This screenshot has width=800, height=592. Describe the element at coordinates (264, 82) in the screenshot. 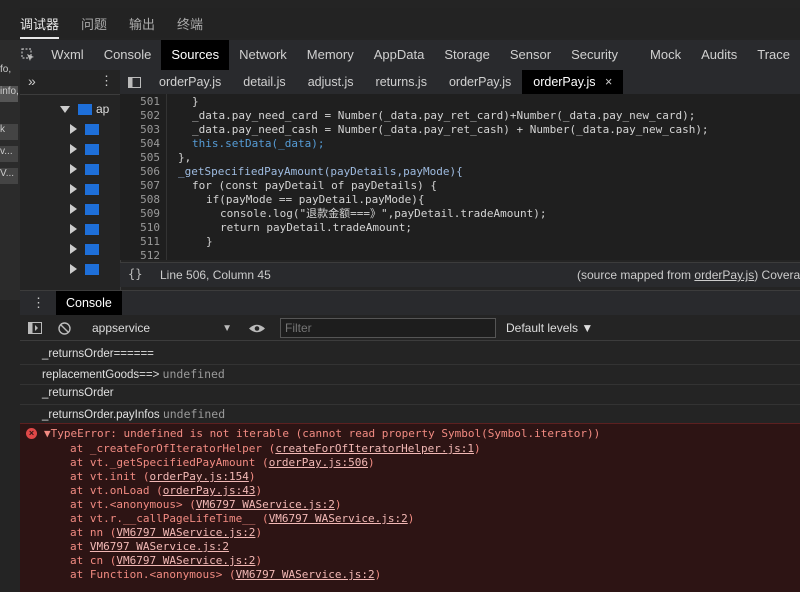

I see `file-tab: detail.js` at that location.